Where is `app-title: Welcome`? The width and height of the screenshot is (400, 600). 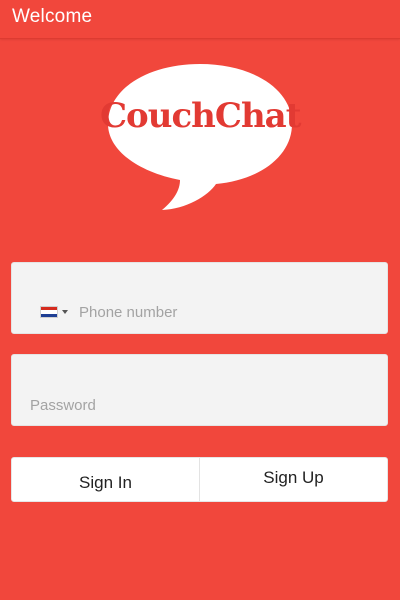
app-title: Welcome is located at coordinates (52, 16).